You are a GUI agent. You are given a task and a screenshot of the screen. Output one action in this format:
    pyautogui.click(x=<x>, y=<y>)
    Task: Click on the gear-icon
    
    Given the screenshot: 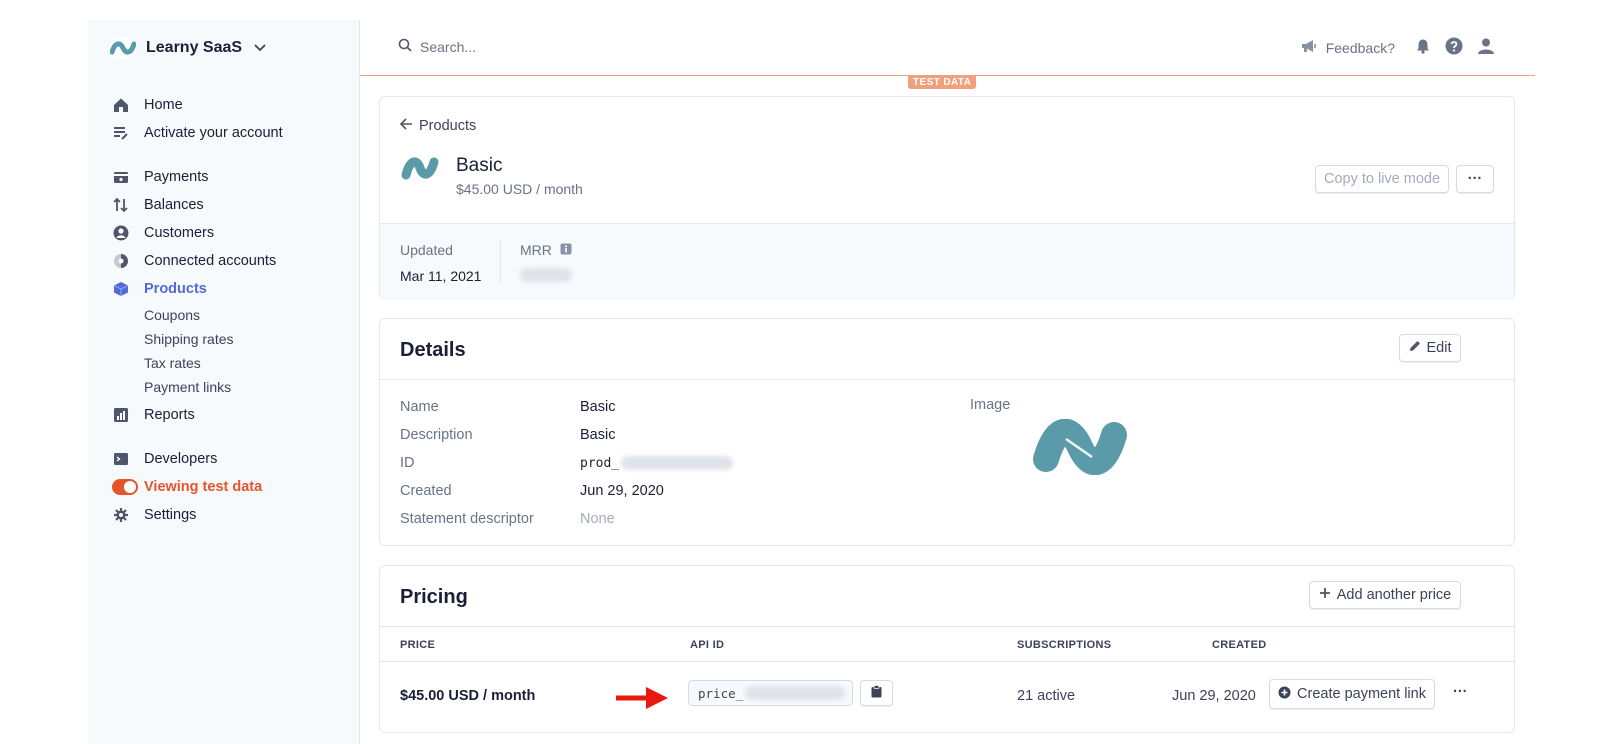 What is the action you would take?
    pyautogui.click(x=121, y=515)
    